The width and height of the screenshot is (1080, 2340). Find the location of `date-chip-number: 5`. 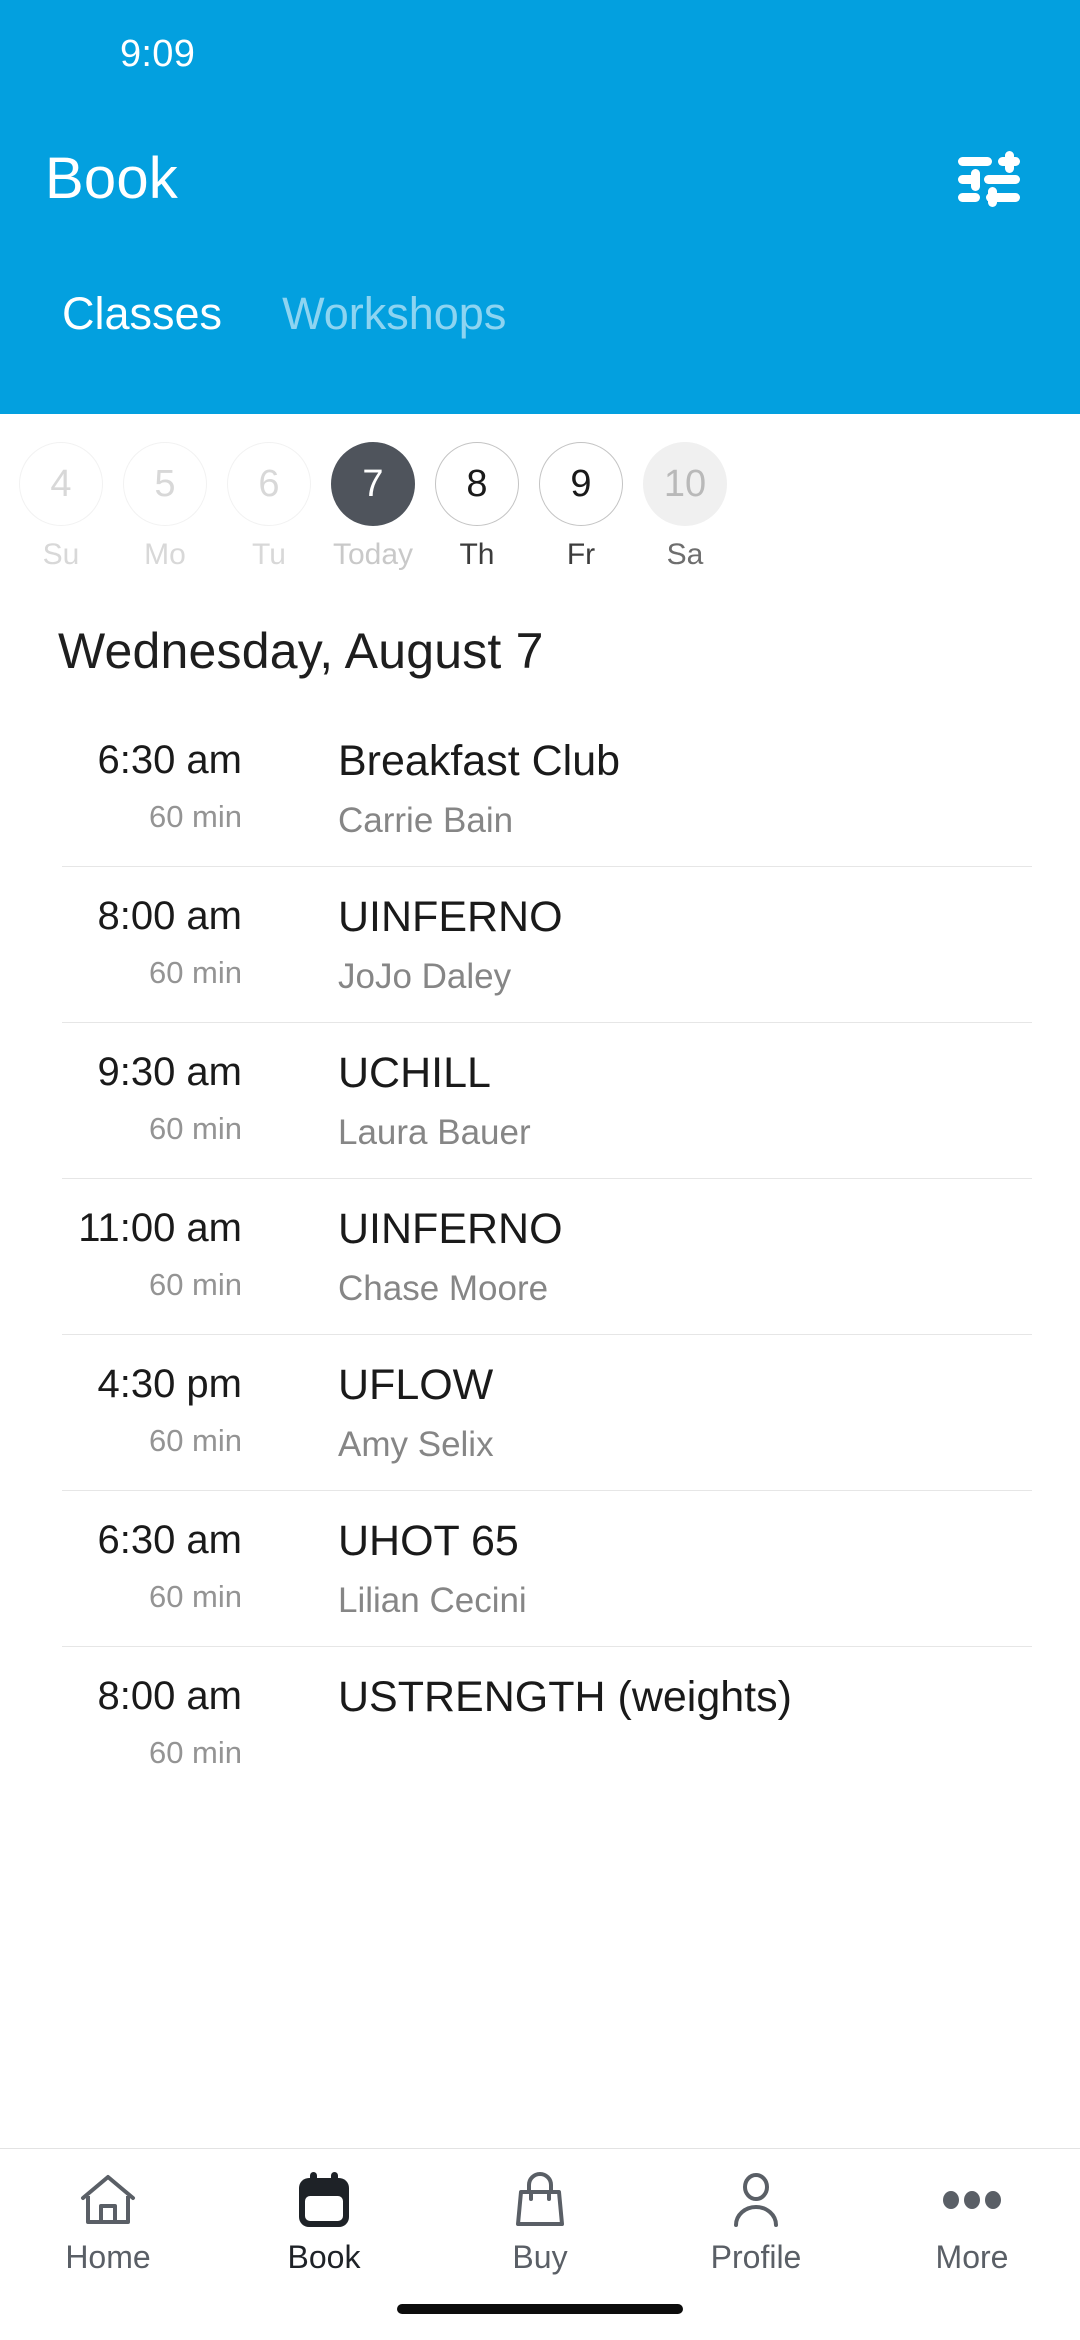

date-chip-number: 5 is located at coordinates (165, 484).